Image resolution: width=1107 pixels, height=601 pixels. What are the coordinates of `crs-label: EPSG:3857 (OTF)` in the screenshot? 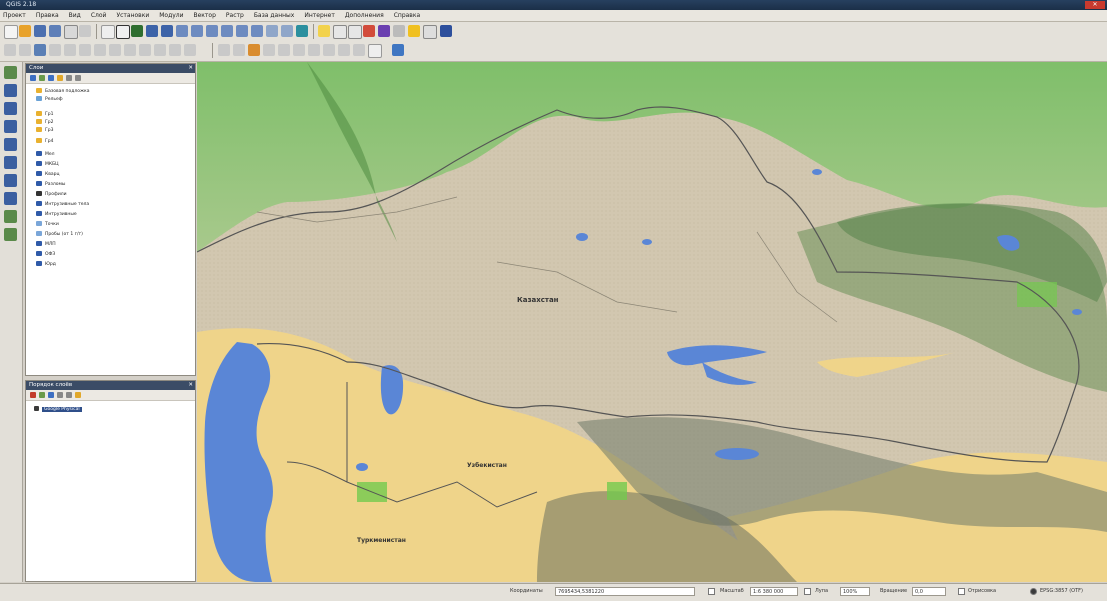 It's located at (1061, 591).